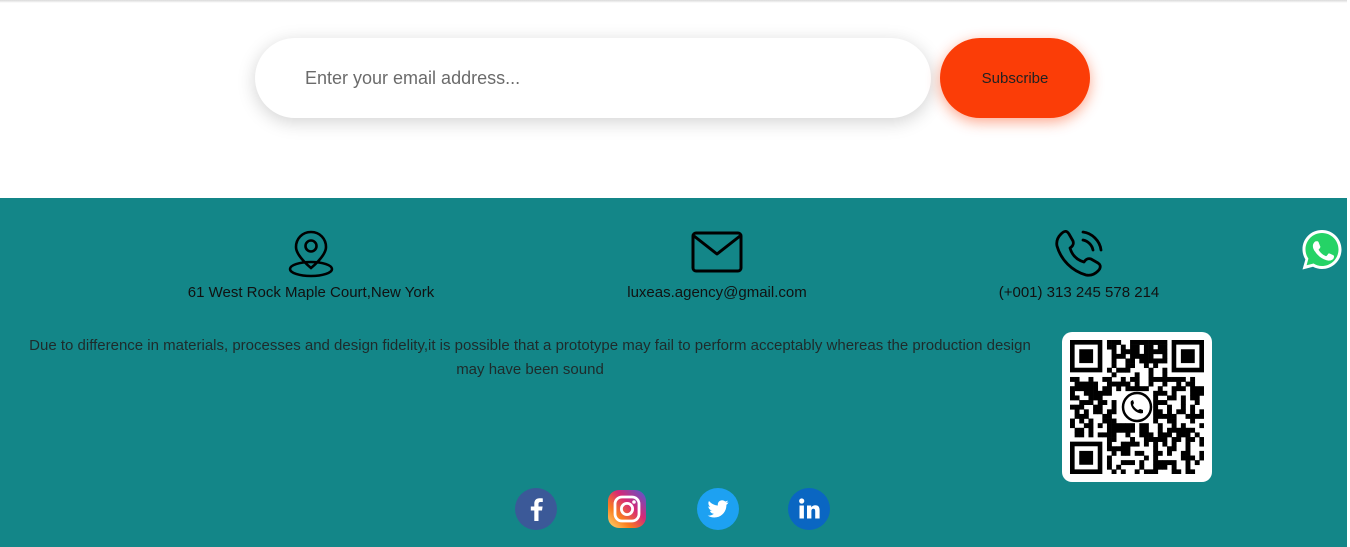 Image resolution: width=1350 pixels, height=547 pixels. What do you see at coordinates (1015, 78) in the screenshot?
I see `subscribe-button: Subscribe` at bounding box center [1015, 78].